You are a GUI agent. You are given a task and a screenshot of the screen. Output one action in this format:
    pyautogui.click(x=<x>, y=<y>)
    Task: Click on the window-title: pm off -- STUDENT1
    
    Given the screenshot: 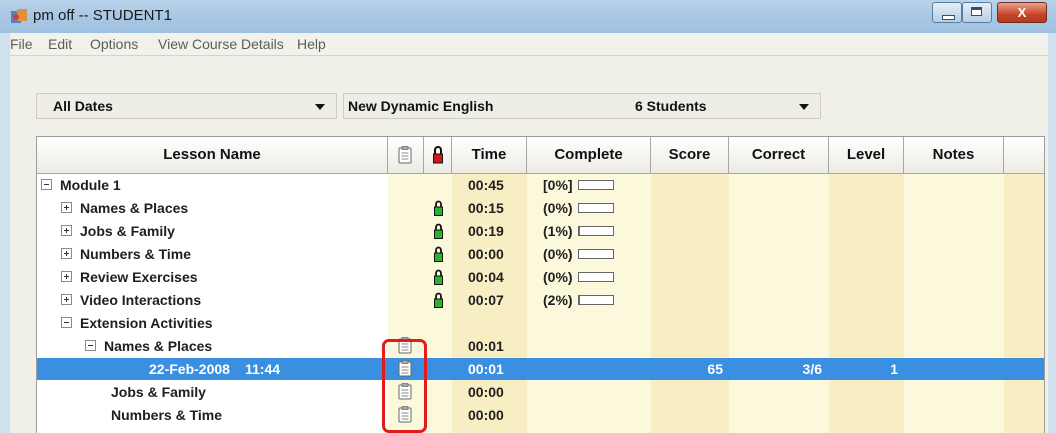 What is the action you would take?
    pyautogui.click(x=102, y=15)
    